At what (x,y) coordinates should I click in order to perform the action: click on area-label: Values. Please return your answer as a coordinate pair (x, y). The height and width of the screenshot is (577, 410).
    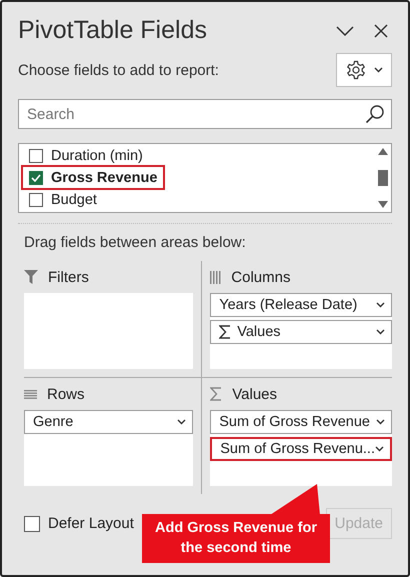
    Looking at the image, I should click on (255, 394).